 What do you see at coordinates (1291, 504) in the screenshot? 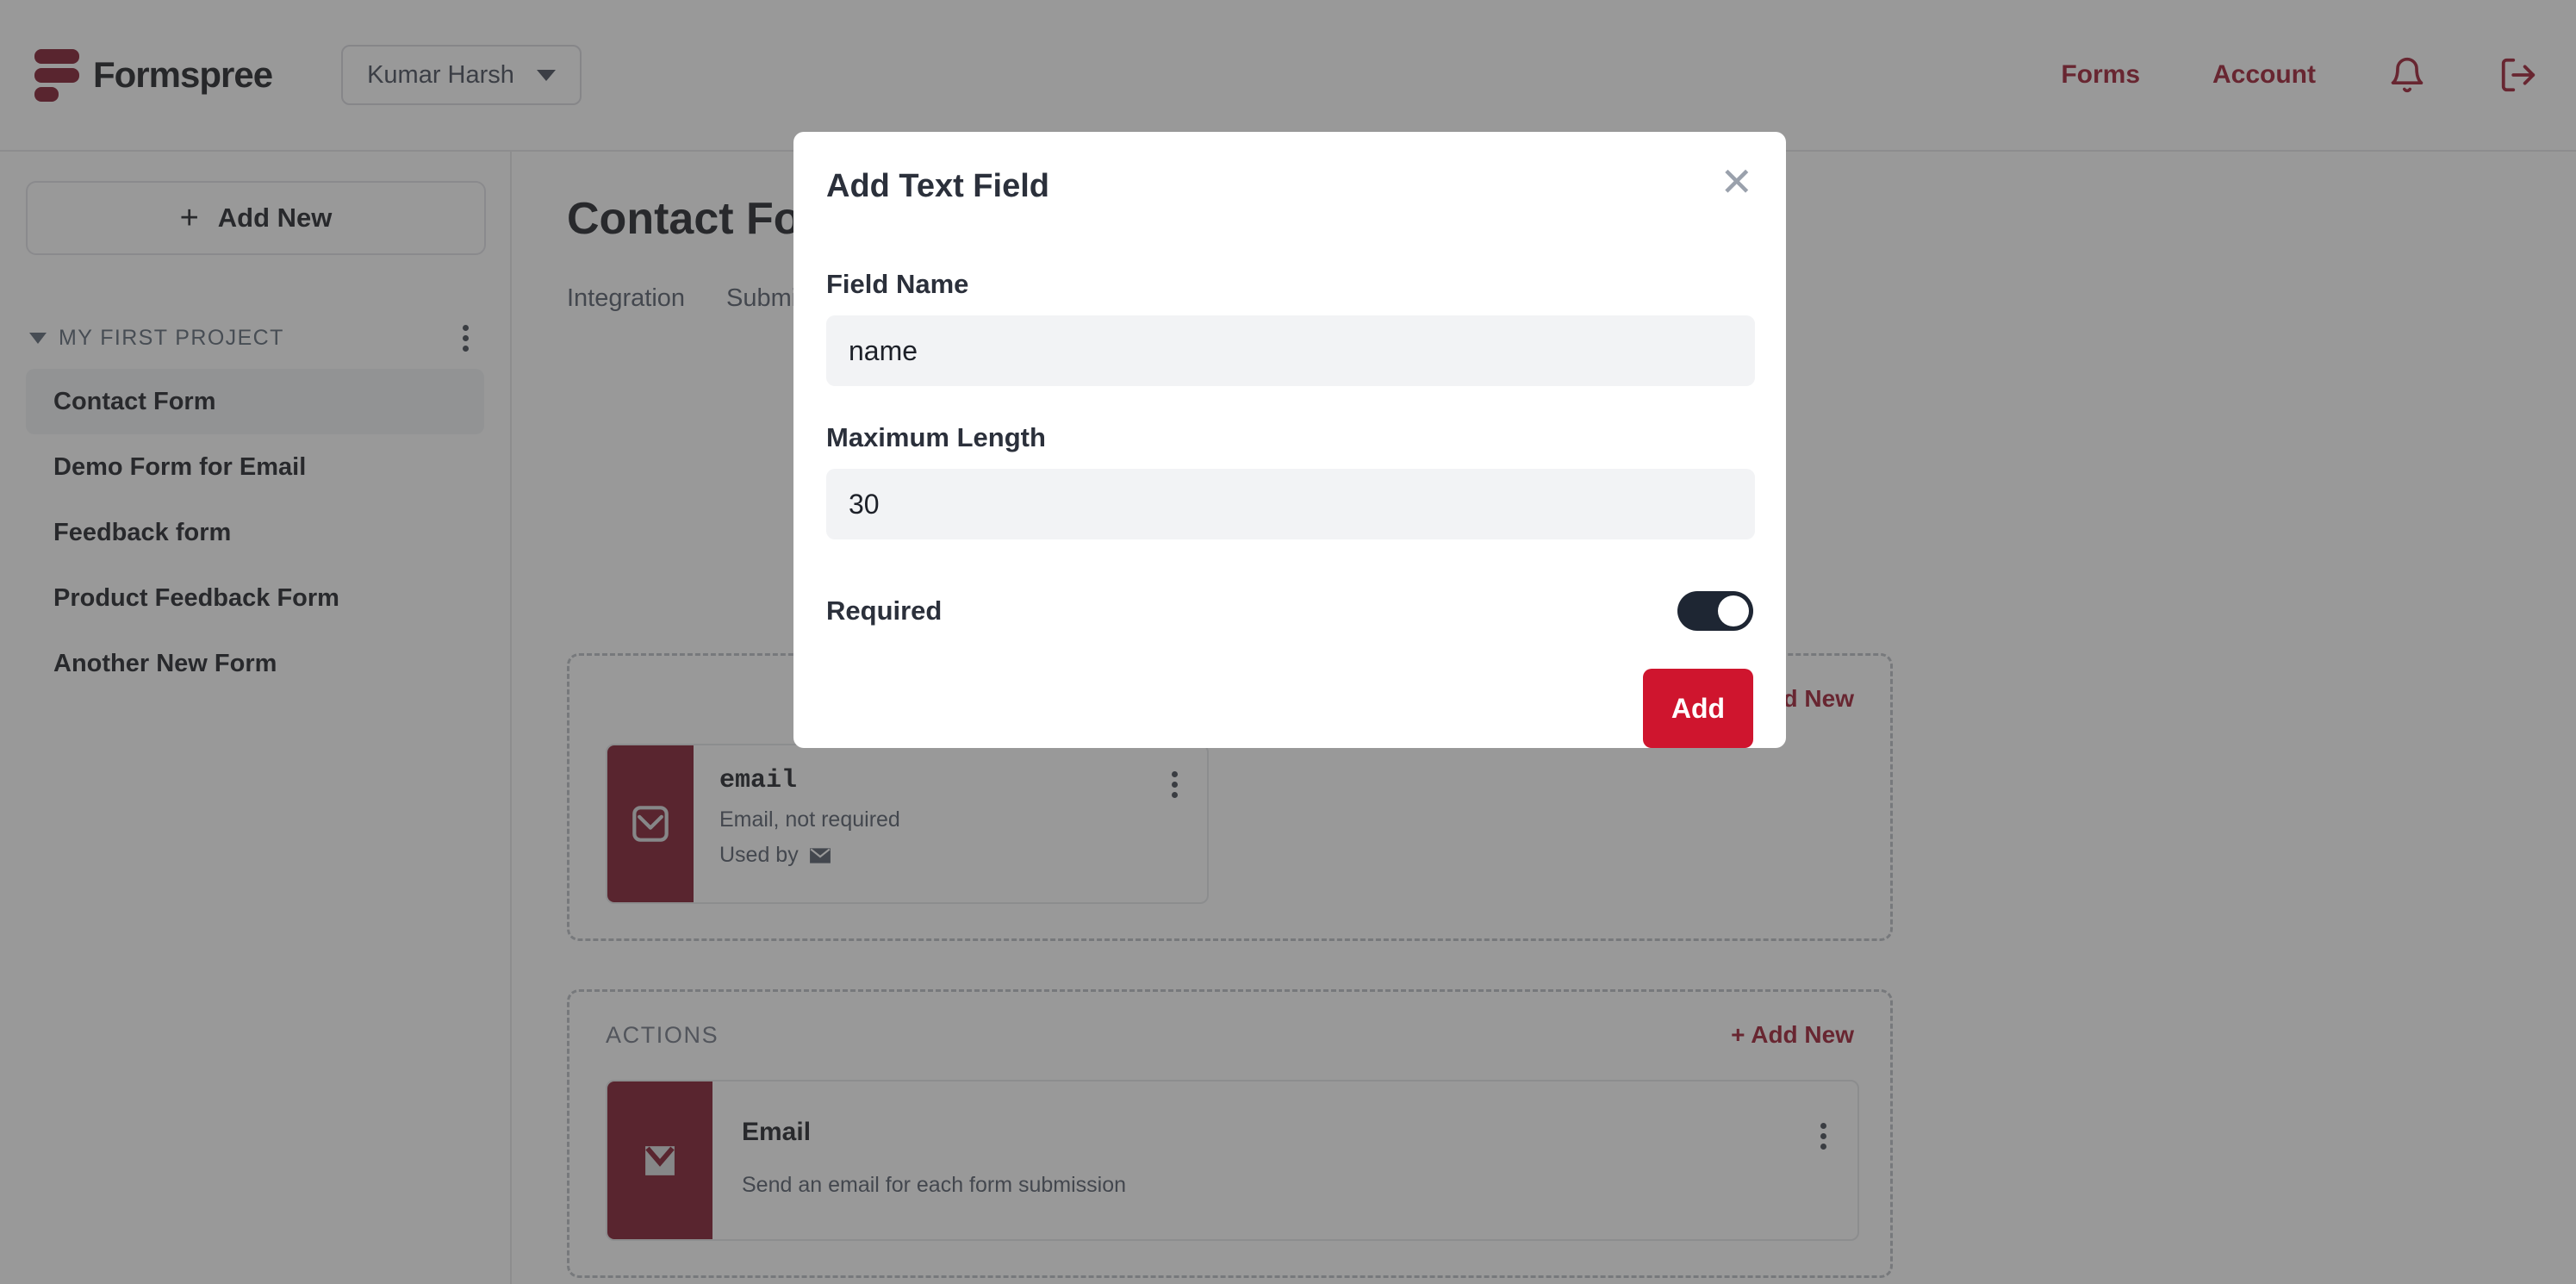
I see `maximum-length-input` at bounding box center [1291, 504].